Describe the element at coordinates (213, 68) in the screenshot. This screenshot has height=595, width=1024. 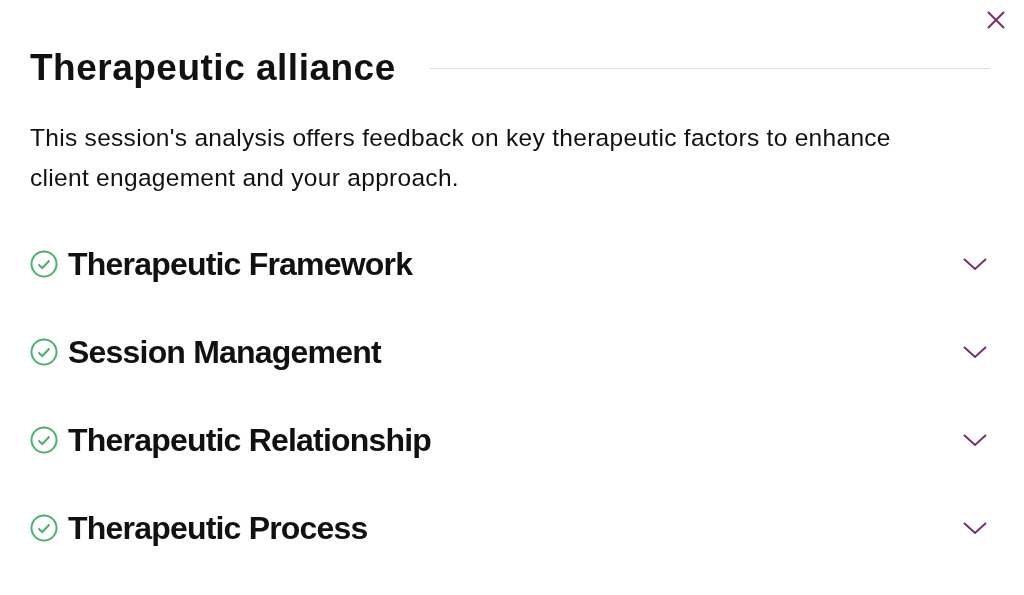
I see `dialog-title: Therapeutic alliance` at that location.